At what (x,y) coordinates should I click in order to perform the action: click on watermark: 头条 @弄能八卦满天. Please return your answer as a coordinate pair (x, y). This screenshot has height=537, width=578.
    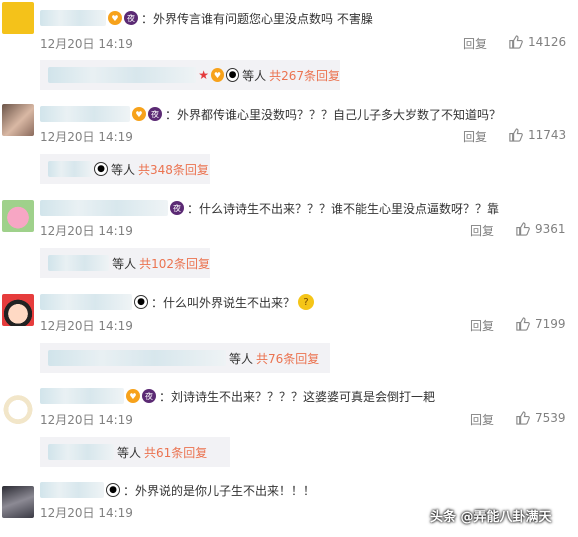
    Looking at the image, I should click on (491, 517).